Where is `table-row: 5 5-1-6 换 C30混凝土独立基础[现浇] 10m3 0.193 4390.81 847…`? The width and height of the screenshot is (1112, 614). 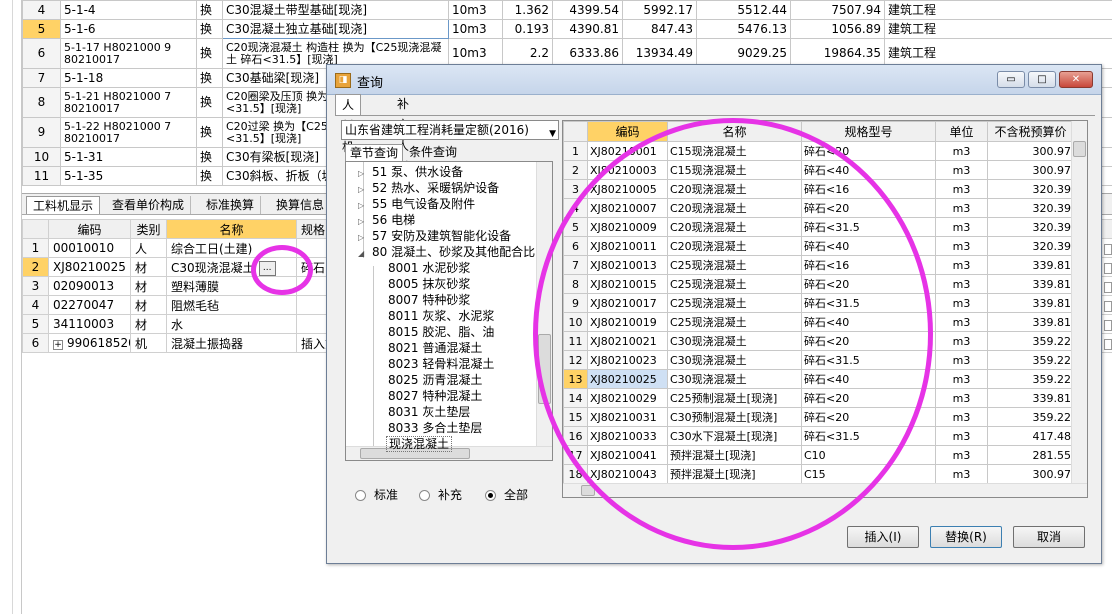
table-row: 5 5-1-6 换 C30混凝土独立基础[现浇] 10m3 0.193 4390.81 847… is located at coordinates (567, 29).